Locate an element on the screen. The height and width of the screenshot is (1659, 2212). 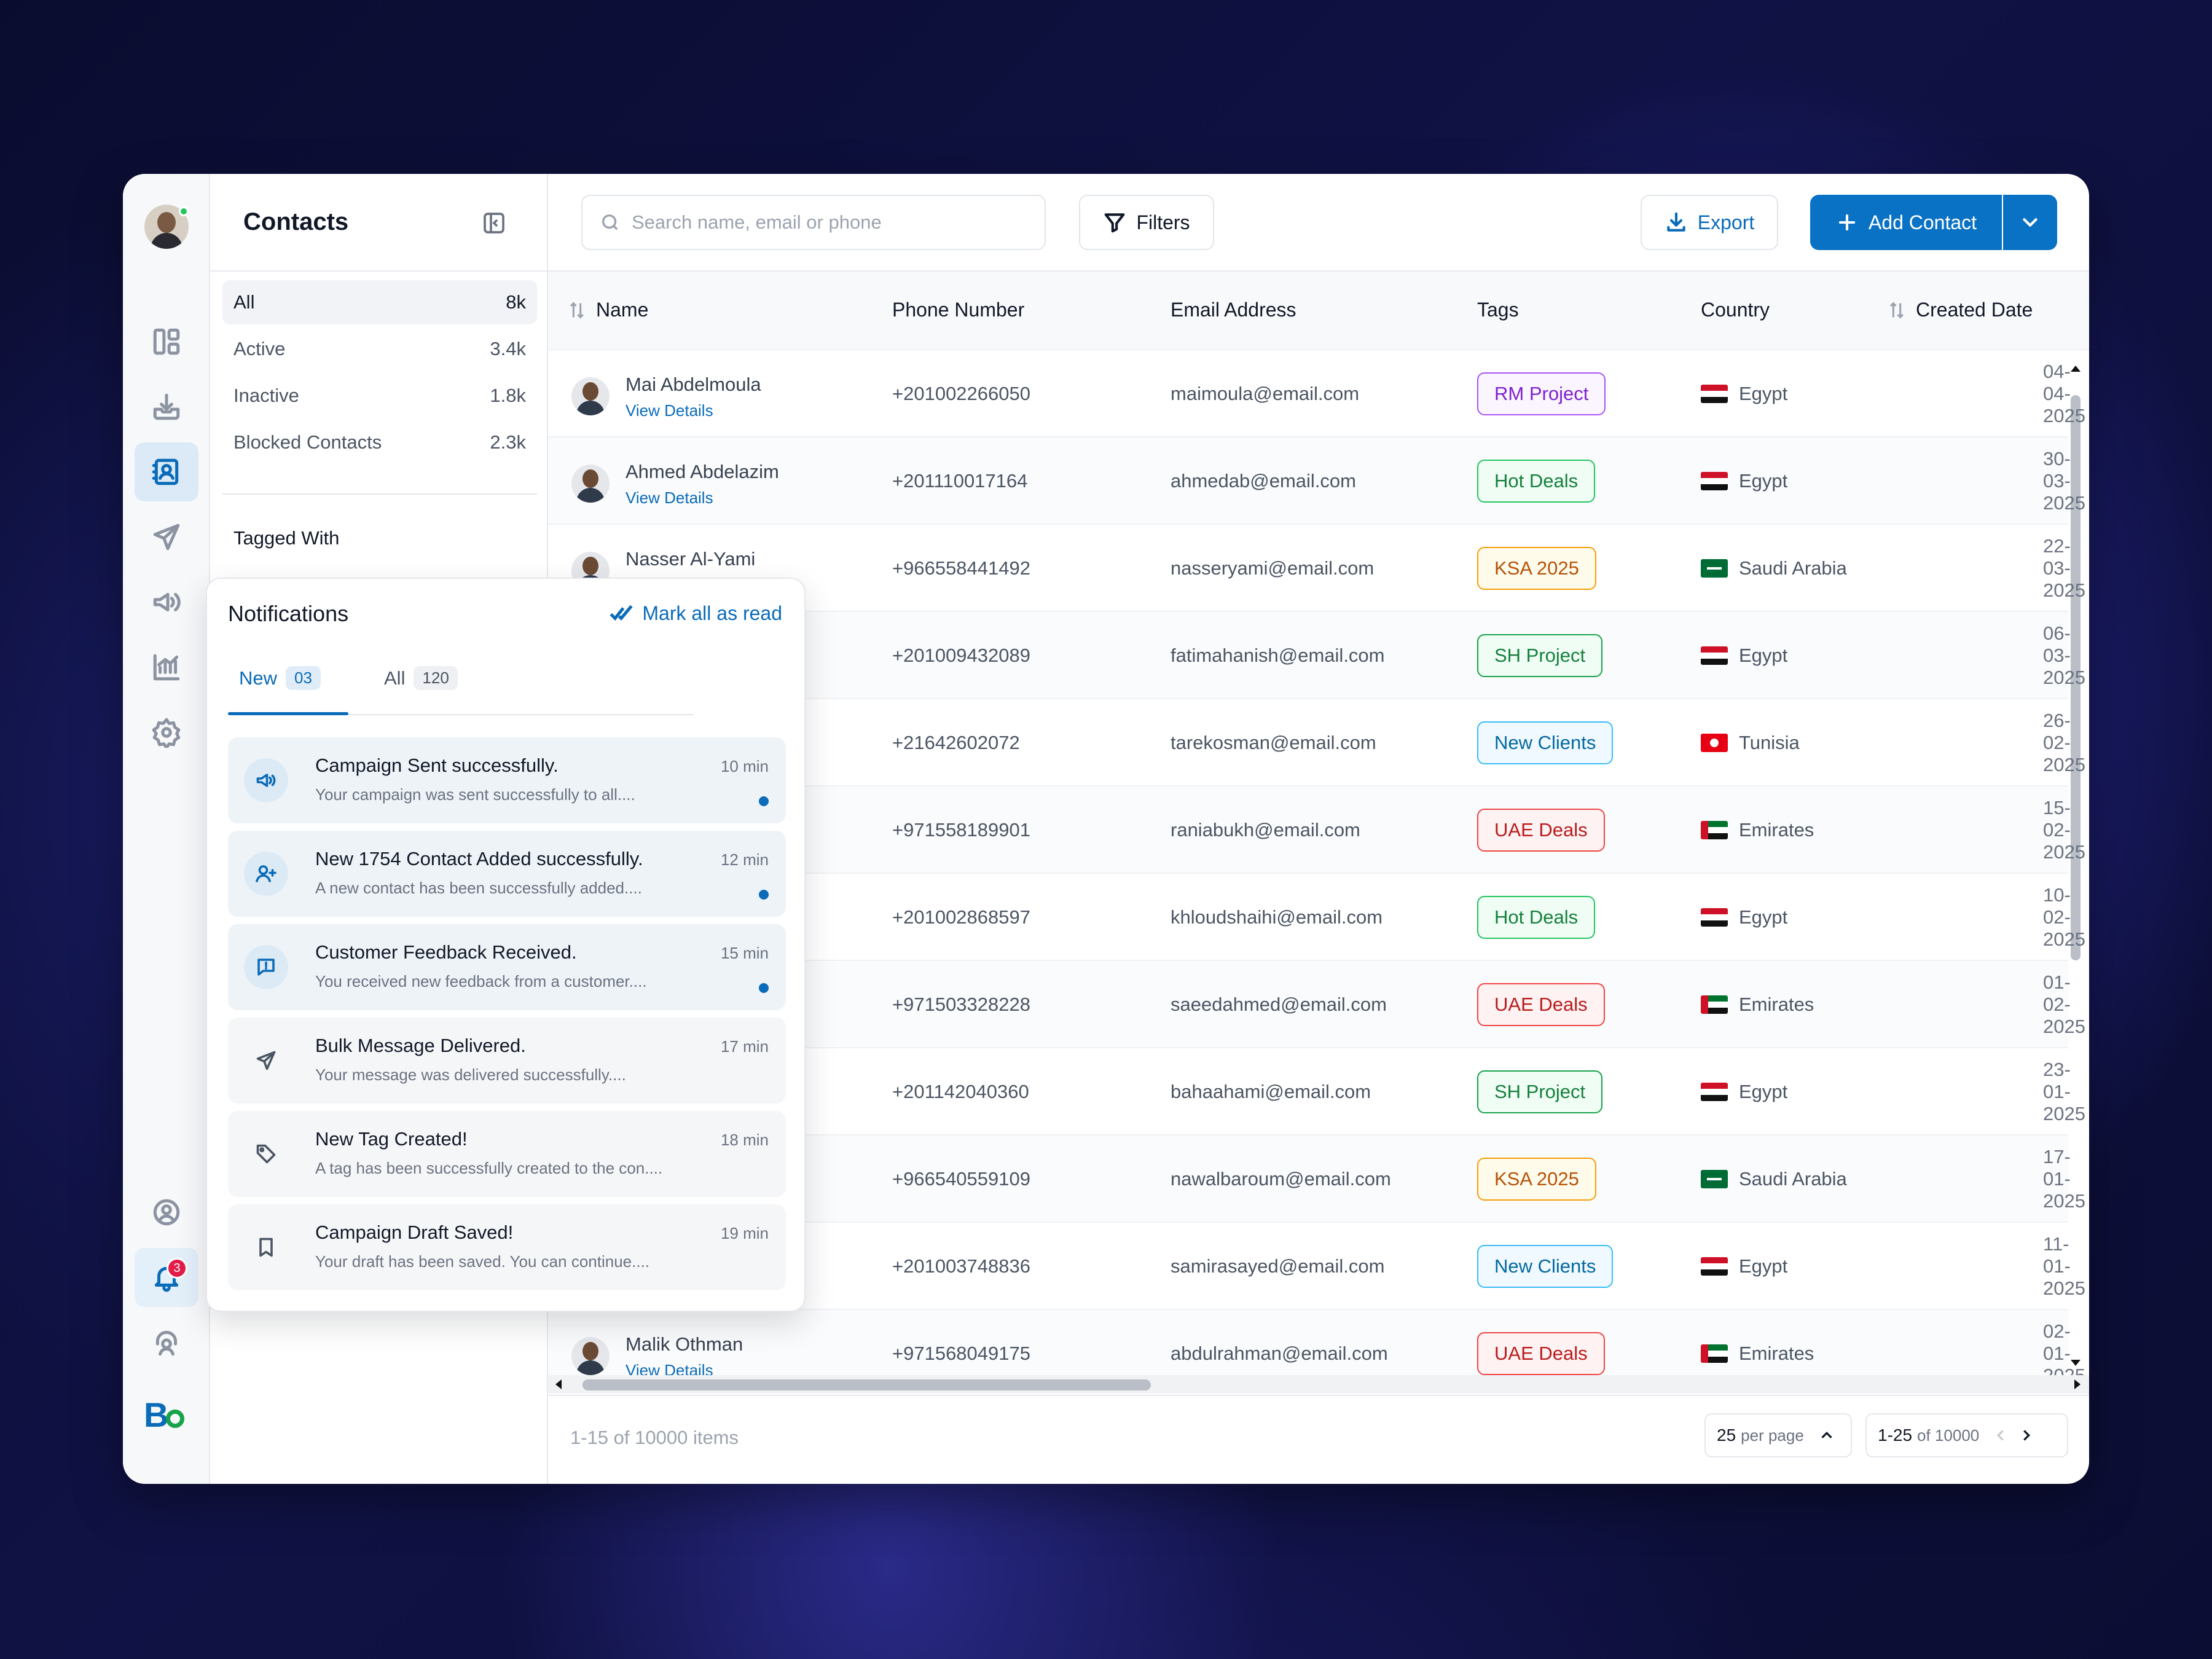
phone-cell: +201110017164 is located at coordinates (960, 481).